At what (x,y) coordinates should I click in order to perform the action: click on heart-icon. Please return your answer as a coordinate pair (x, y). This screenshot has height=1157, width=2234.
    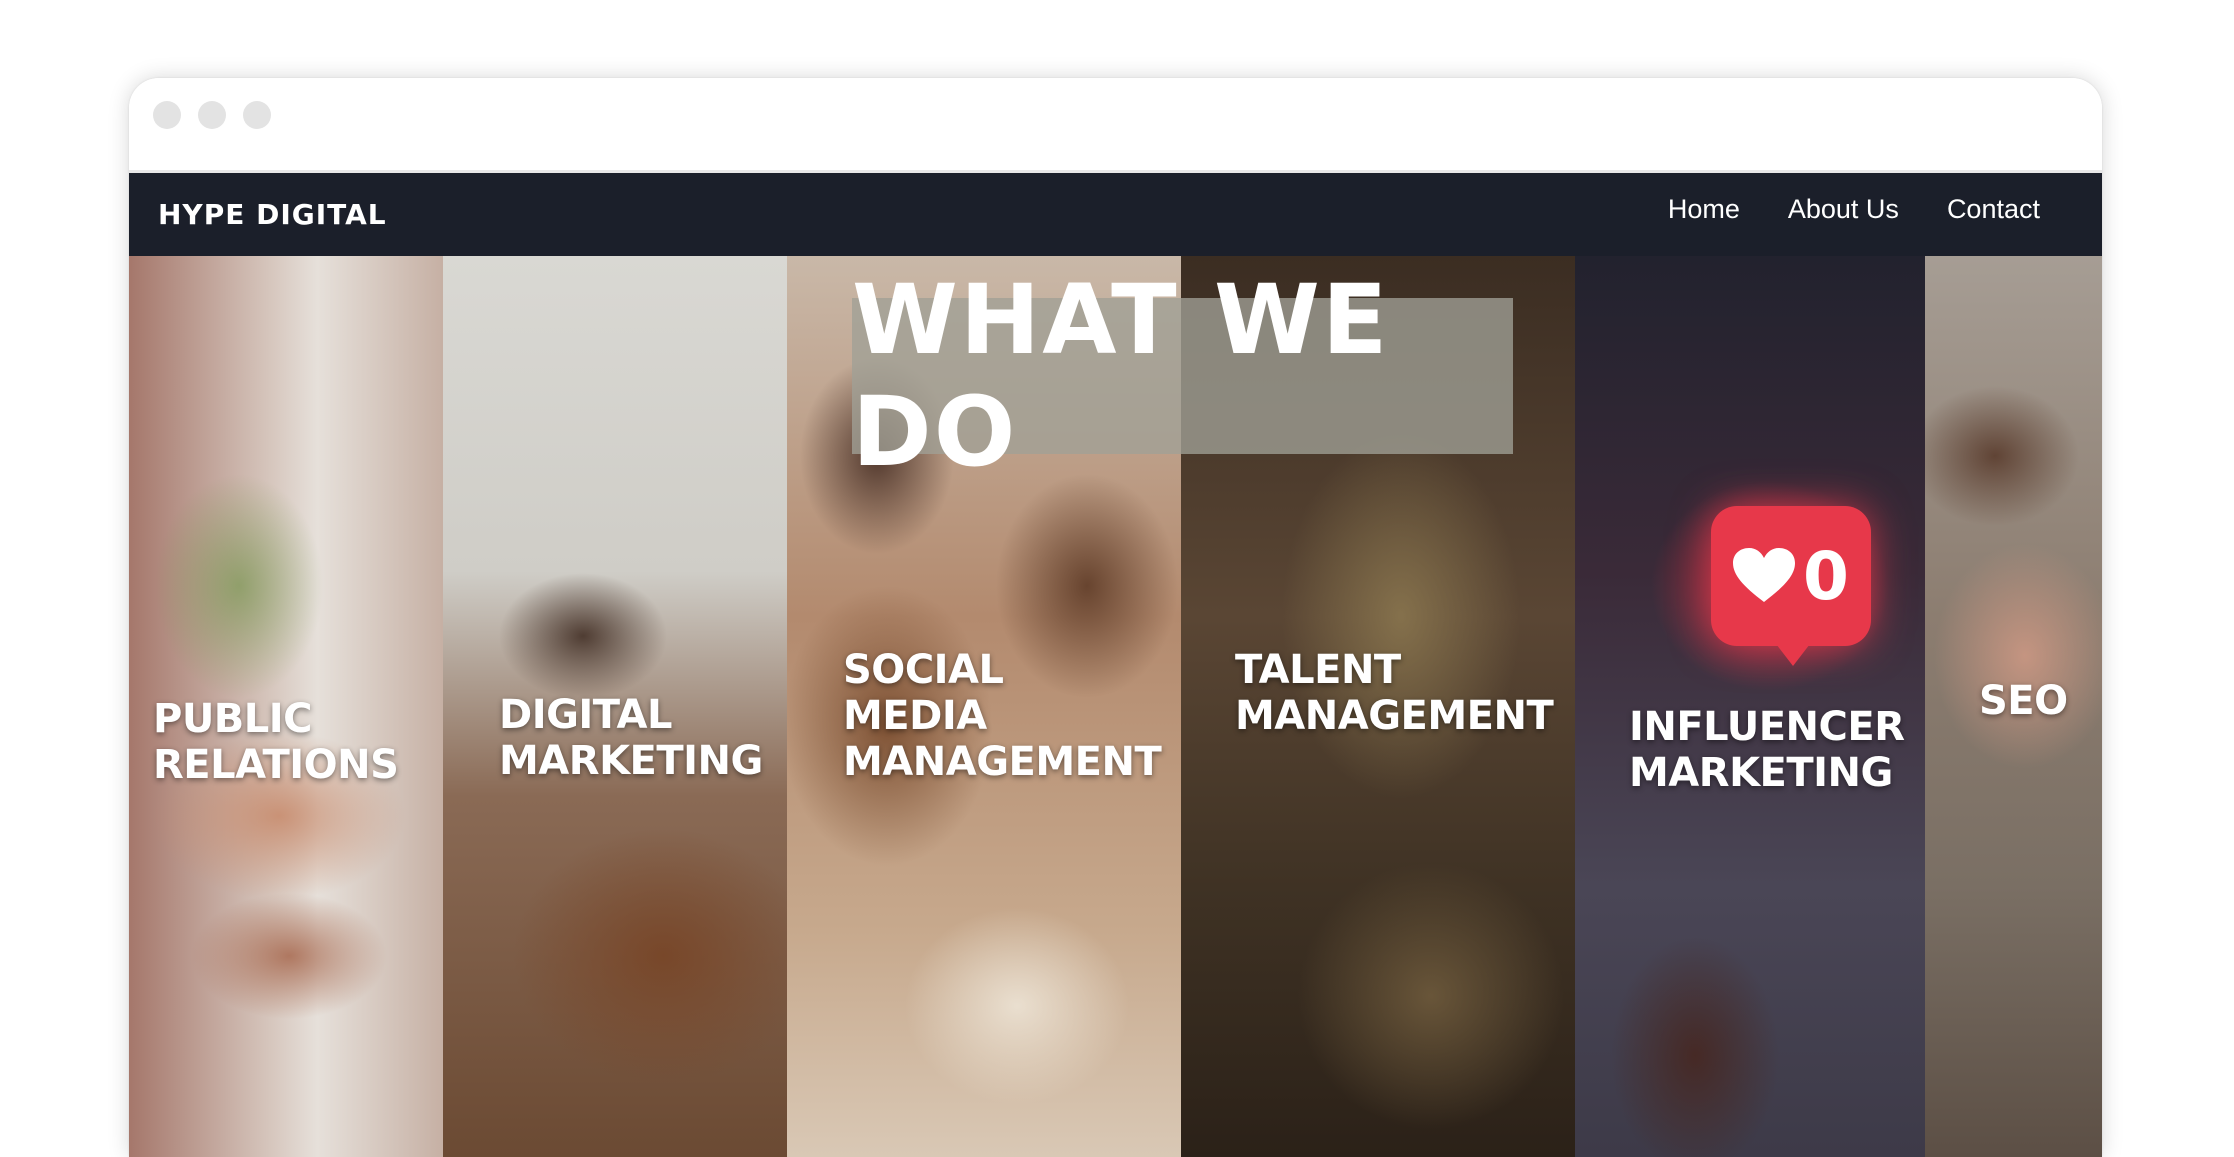
    Looking at the image, I should click on (1764, 575).